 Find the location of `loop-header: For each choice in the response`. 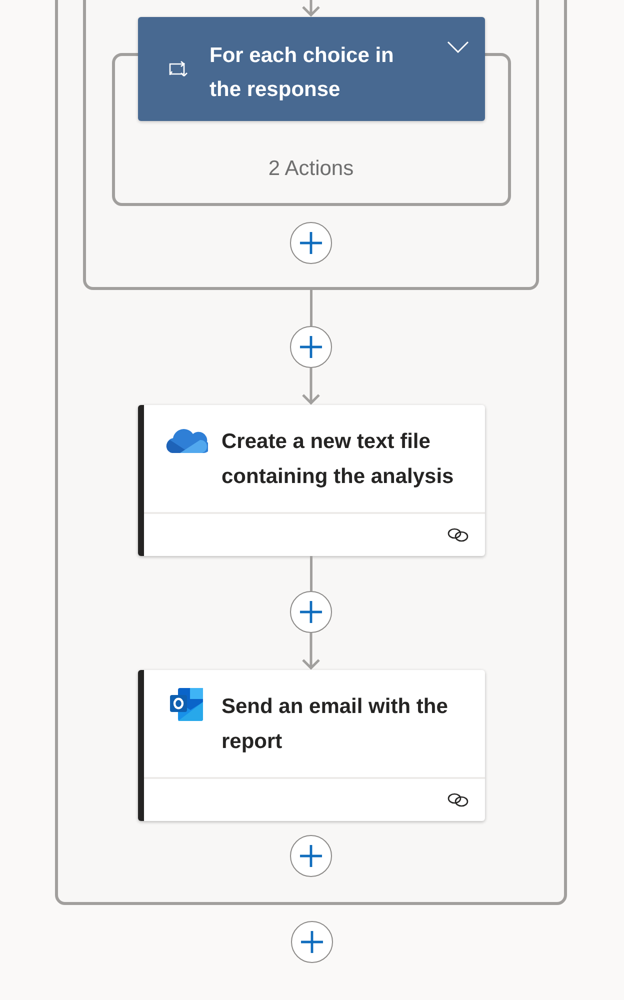

loop-header: For each choice in the response is located at coordinates (311, 69).